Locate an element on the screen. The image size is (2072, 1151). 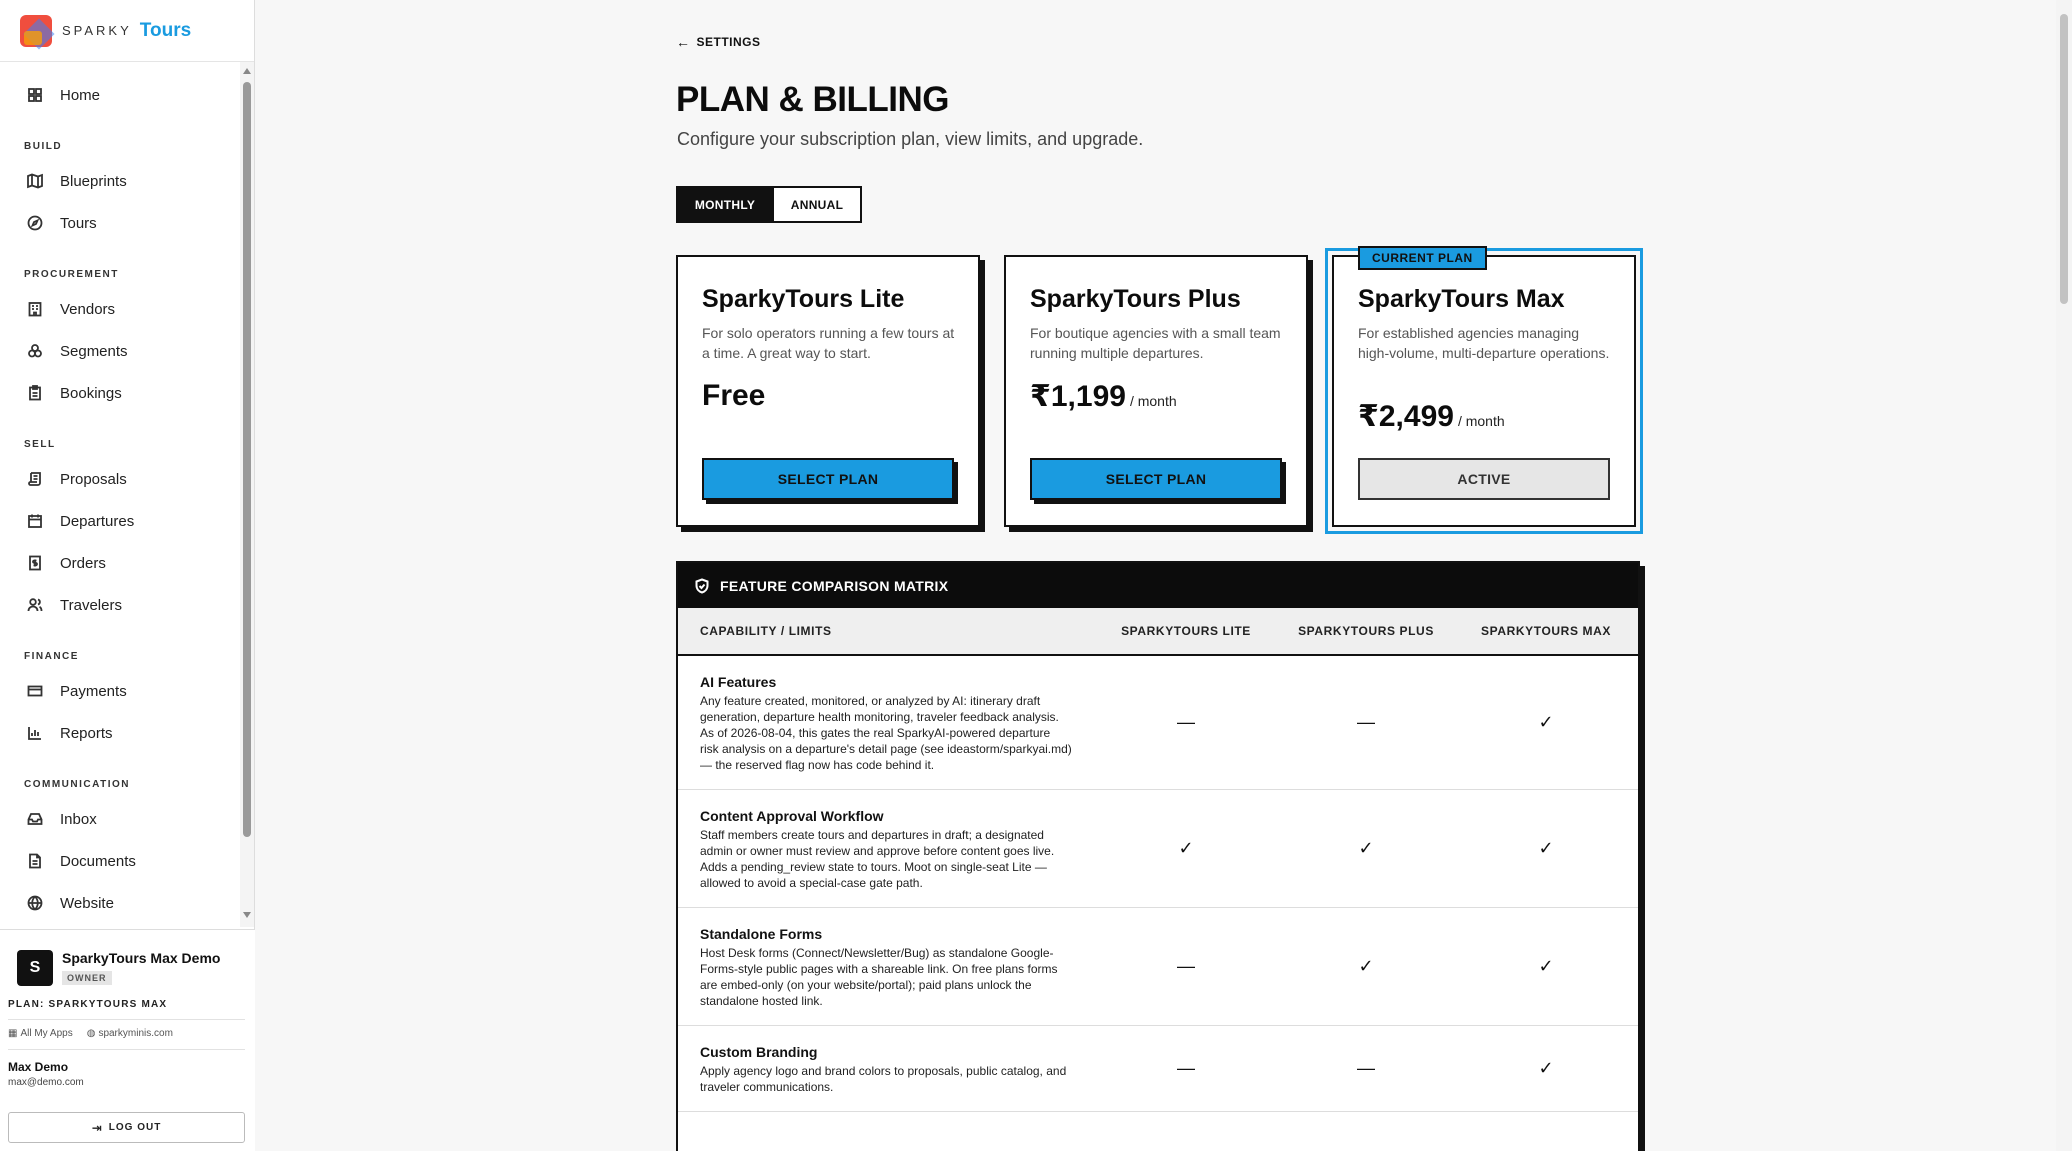
toggle-monthly: MONTHLY is located at coordinates (725, 204).